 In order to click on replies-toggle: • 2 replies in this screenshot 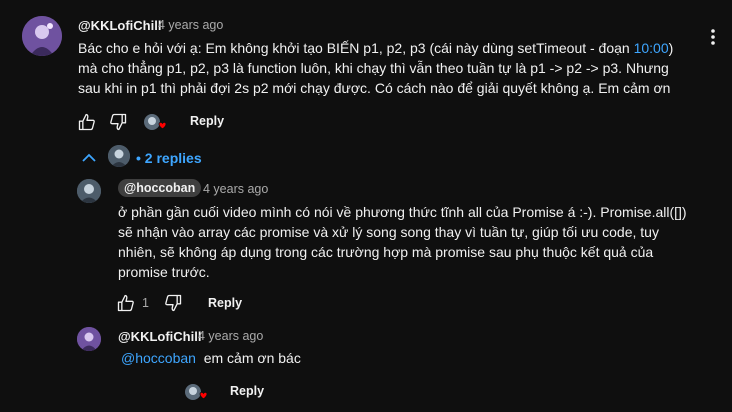, I will do `click(169, 158)`.